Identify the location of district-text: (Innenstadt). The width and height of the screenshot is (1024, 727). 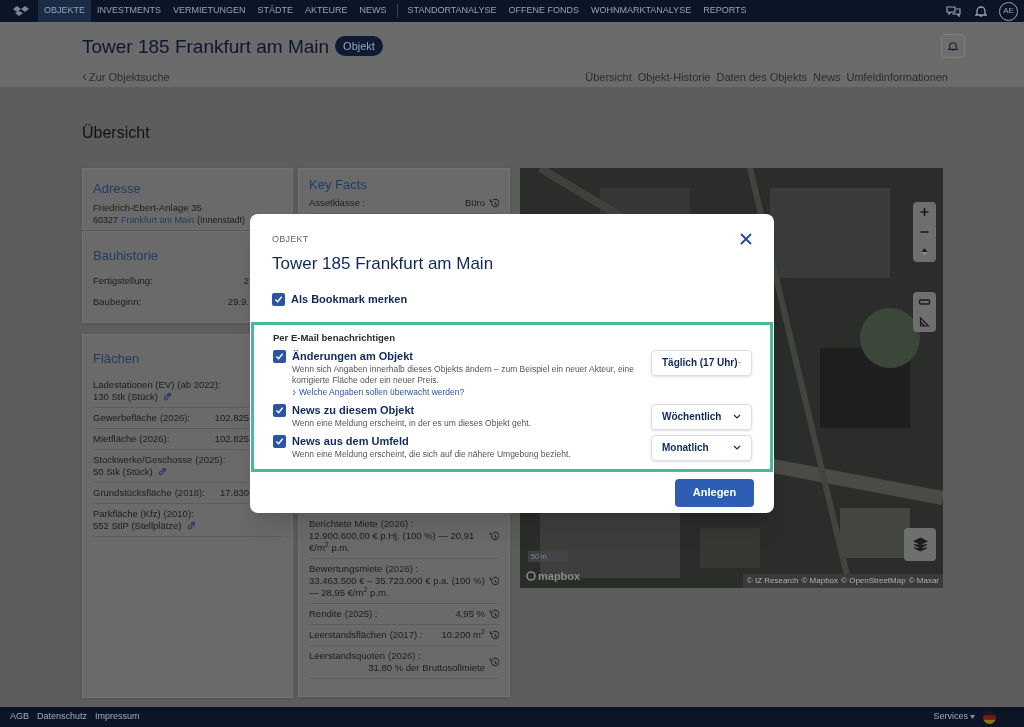
(221, 219).